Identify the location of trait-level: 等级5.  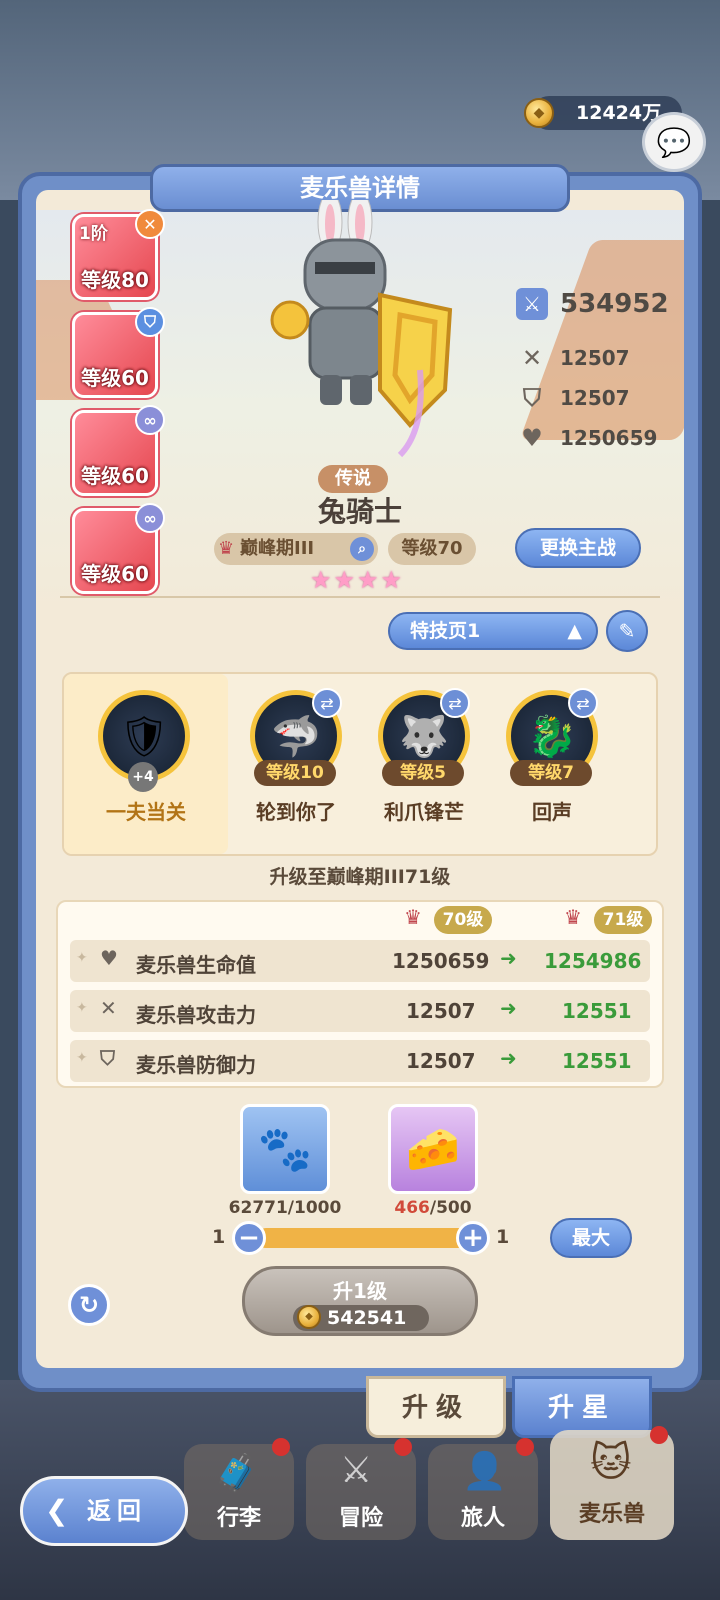
(423, 773).